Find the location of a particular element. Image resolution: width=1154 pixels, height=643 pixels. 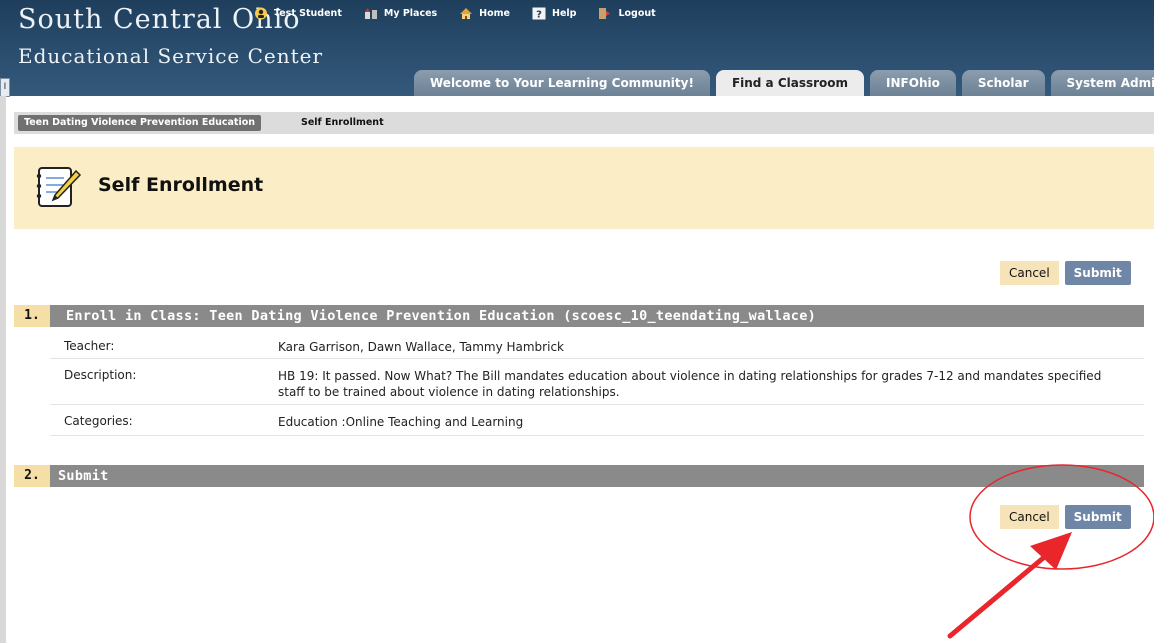

tab-welcome: Welcome to Your Learning Community! is located at coordinates (562, 83).